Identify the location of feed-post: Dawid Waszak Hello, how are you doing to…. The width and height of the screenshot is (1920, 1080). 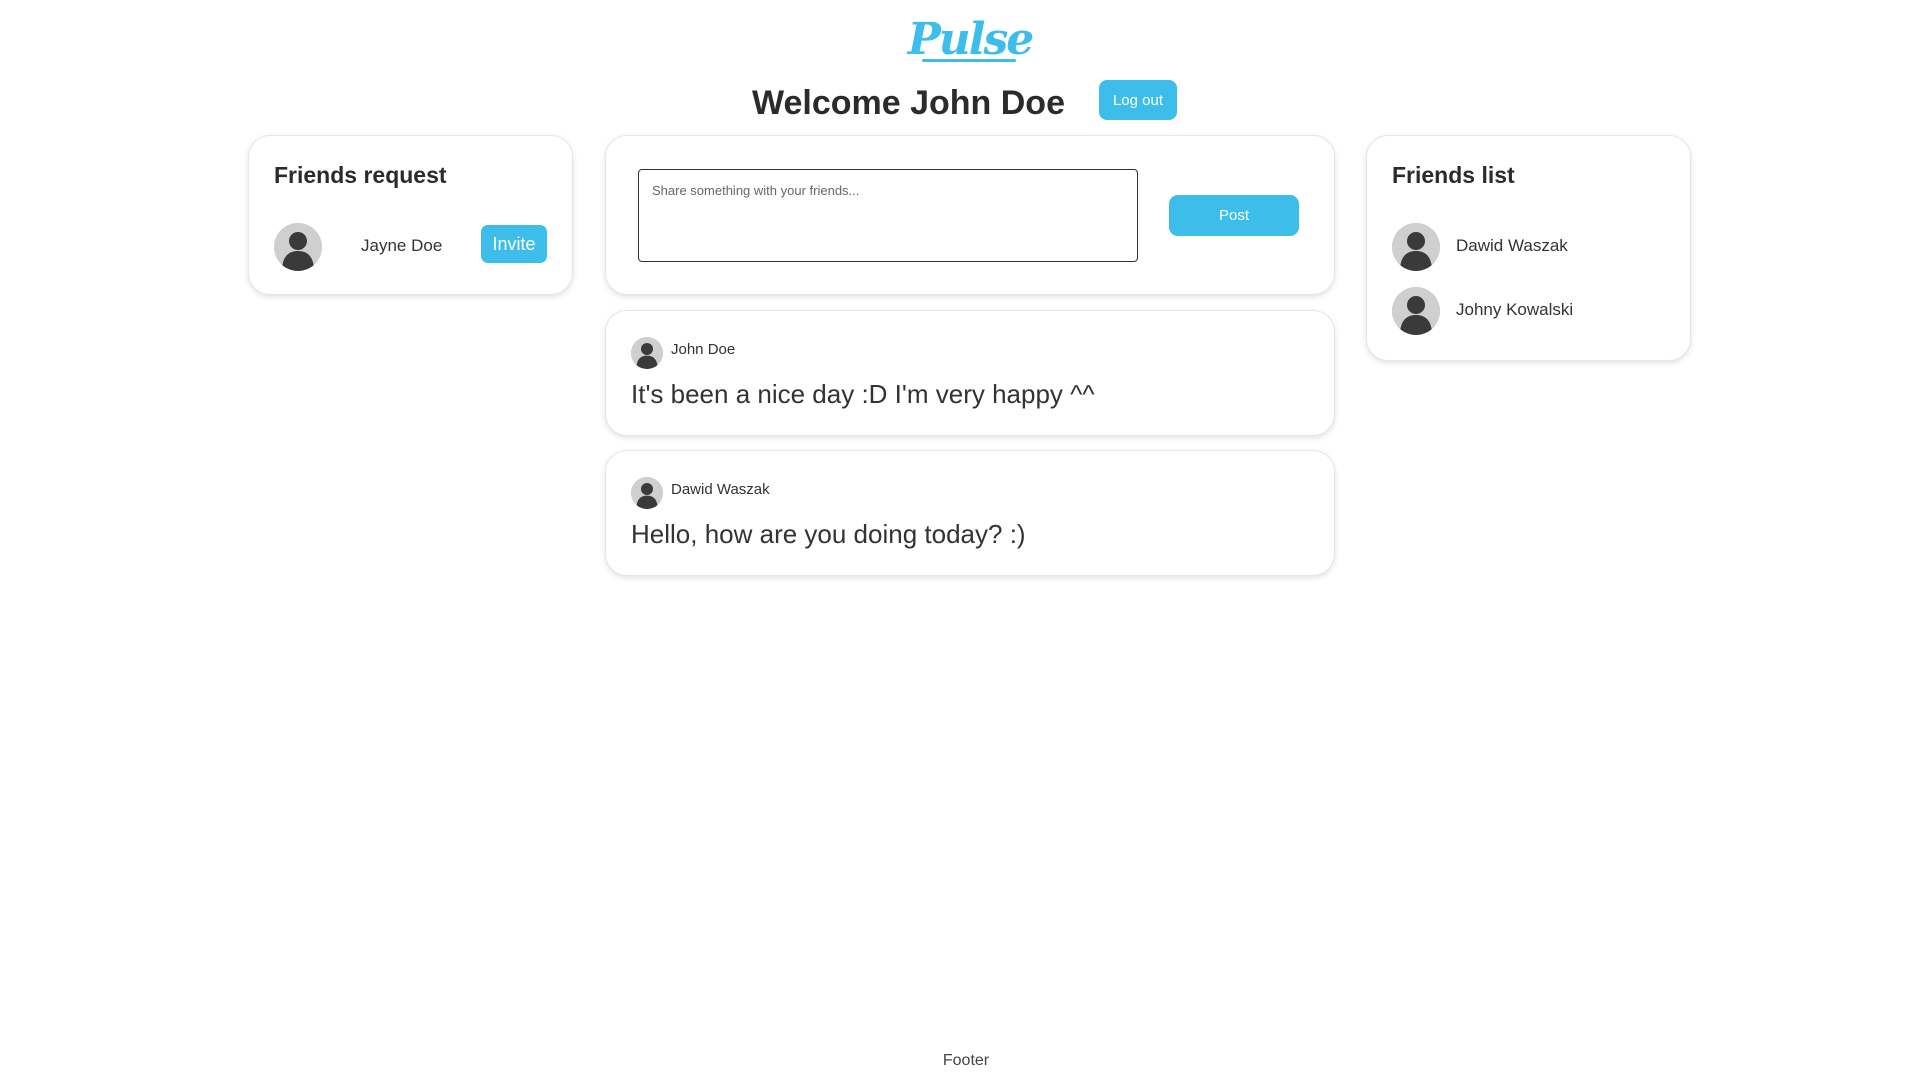
(970, 513).